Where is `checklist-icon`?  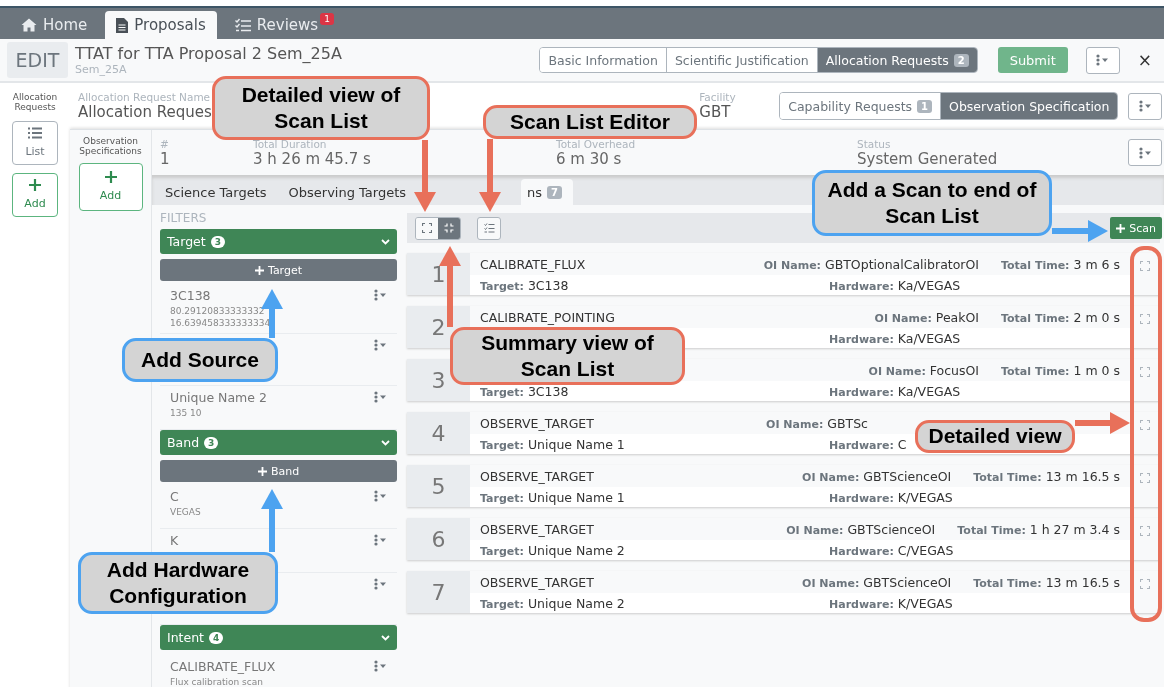 checklist-icon is located at coordinates (242, 25).